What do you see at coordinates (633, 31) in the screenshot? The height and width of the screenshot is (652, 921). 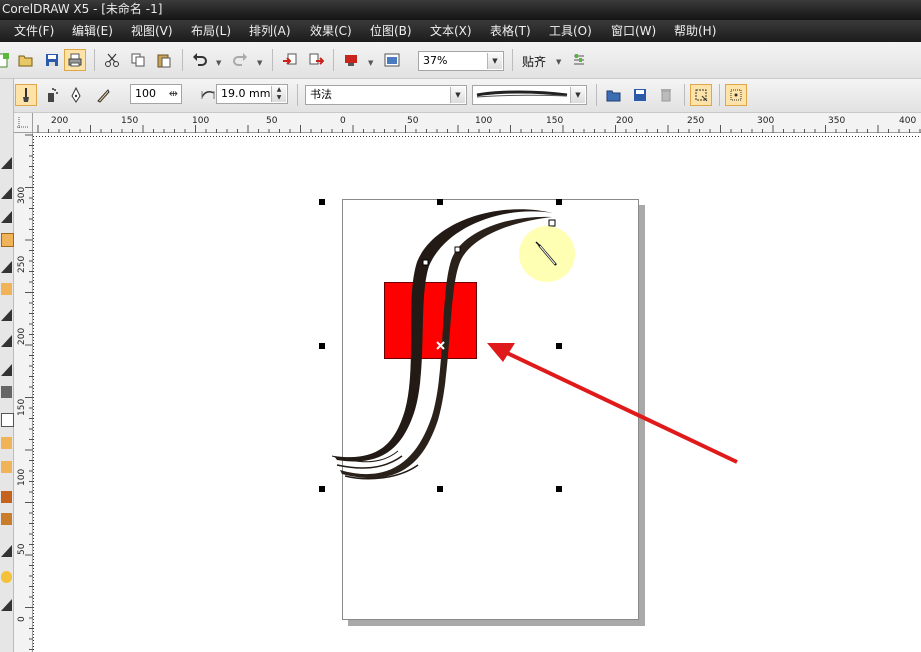 I see `menu-window: 窗口(W)` at bounding box center [633, 31].